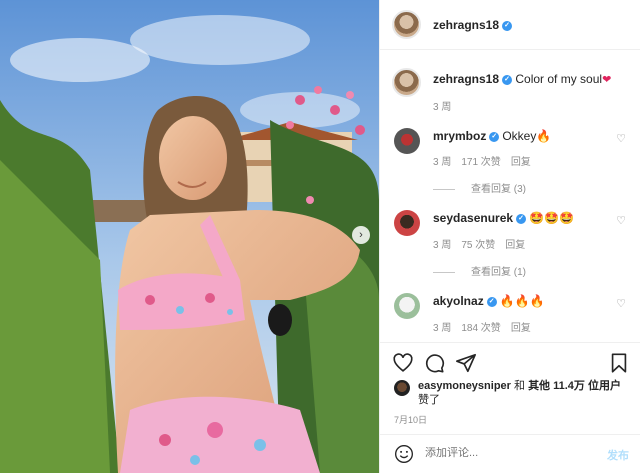 The height and width of the screenshot is (473, 640). What do you see at coordinates (410, 419) in the screenshot?
I see `post-date: 7月10日` at bounding box center [410, 419].